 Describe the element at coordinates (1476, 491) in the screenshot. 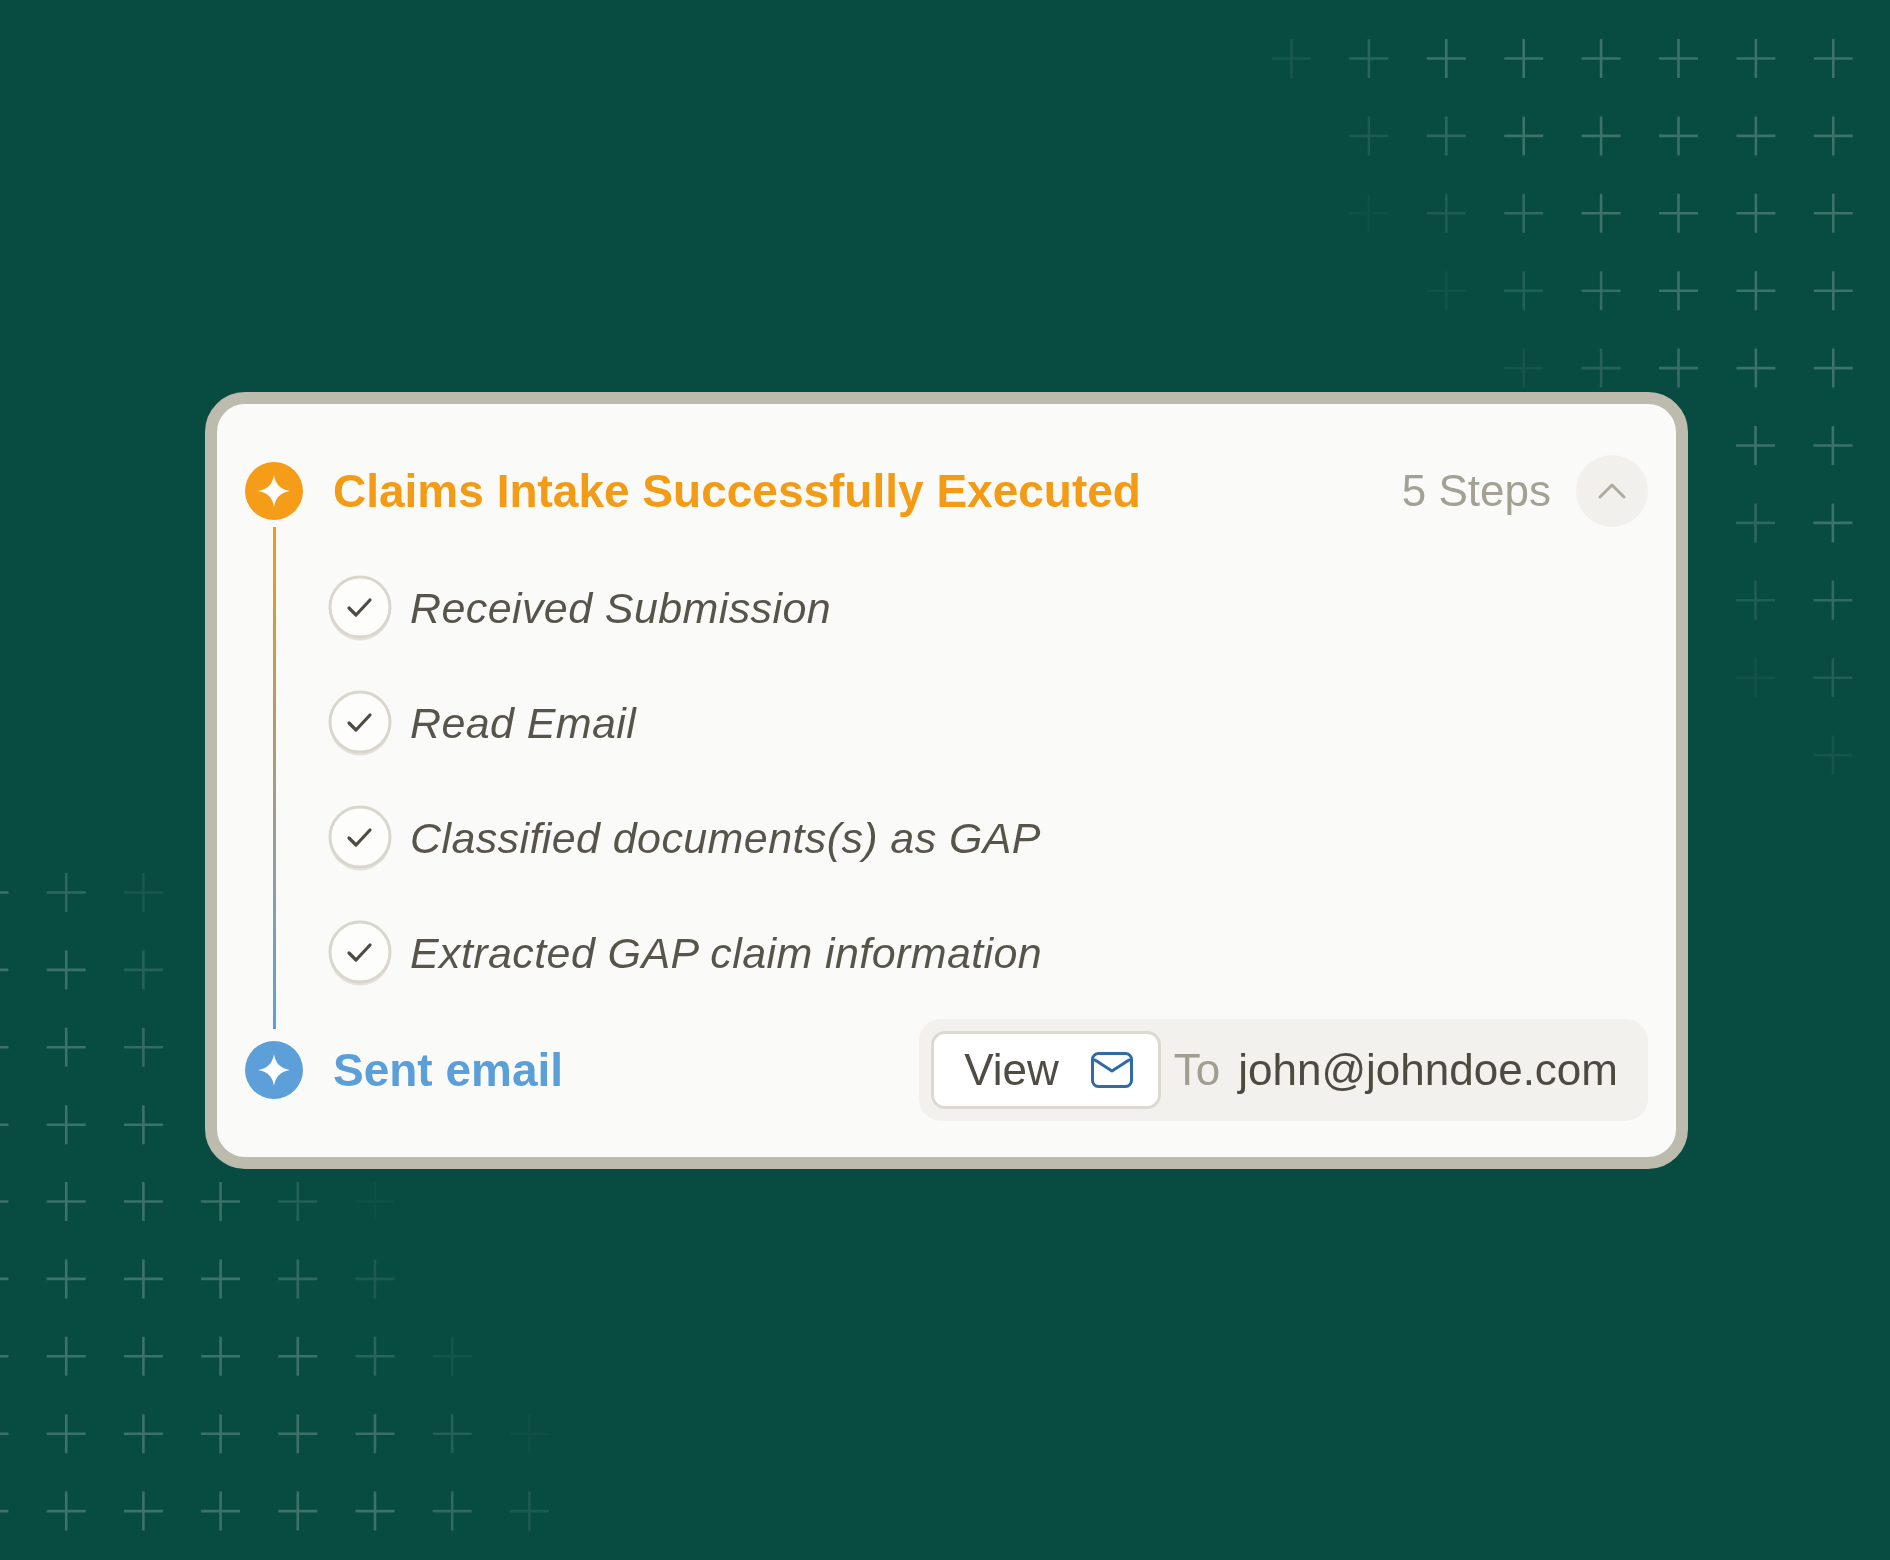

I see `step-count: 5 Steps` at that location.